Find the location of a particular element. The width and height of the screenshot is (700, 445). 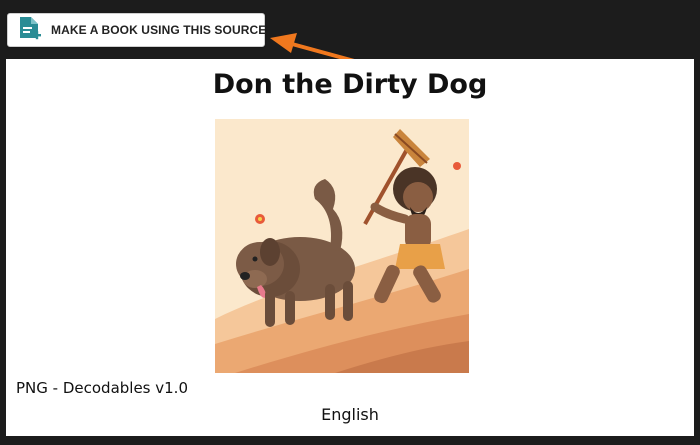

book-title: Don the Dirty Dog is located at coordinates (350, 84).